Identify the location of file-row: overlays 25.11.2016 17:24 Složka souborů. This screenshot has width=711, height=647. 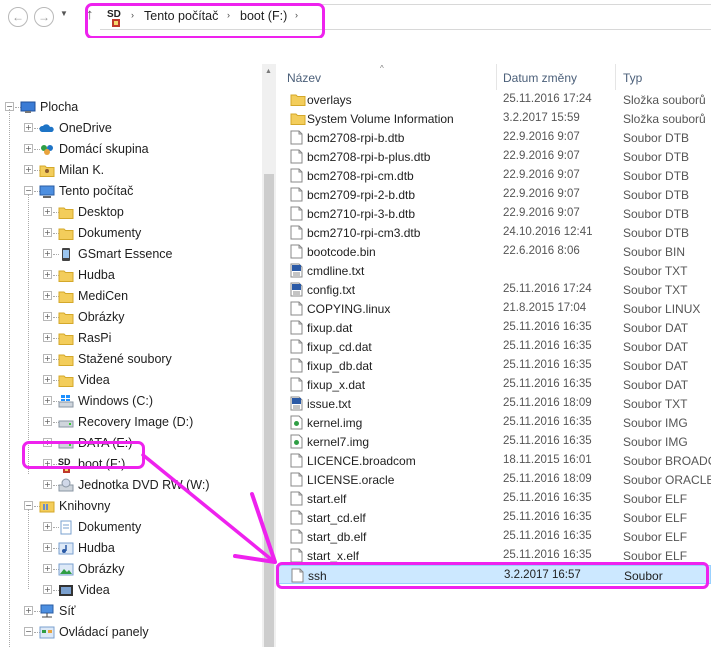
(493, 99).